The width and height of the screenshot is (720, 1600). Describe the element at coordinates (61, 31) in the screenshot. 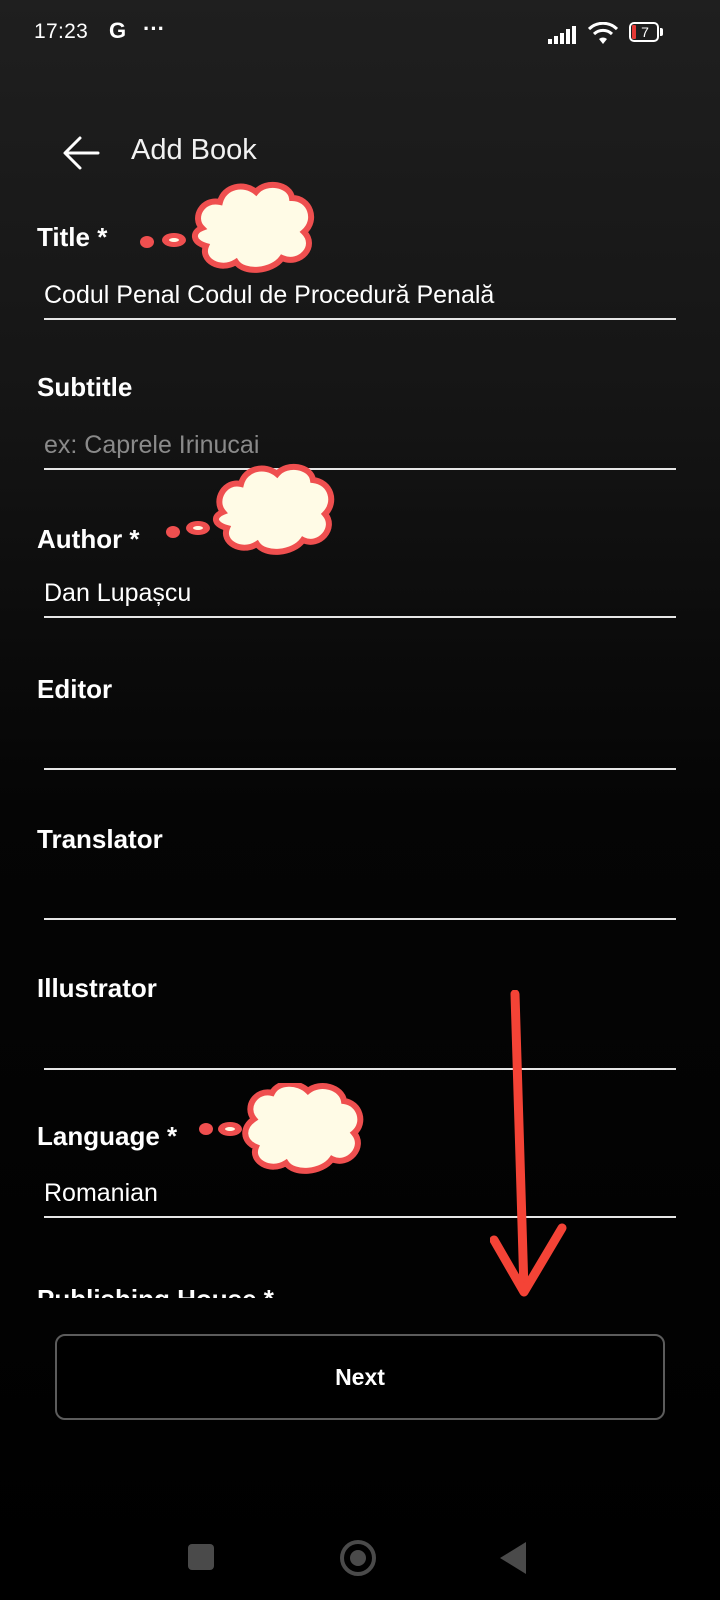

I see `status-time: 17:23` at that location.